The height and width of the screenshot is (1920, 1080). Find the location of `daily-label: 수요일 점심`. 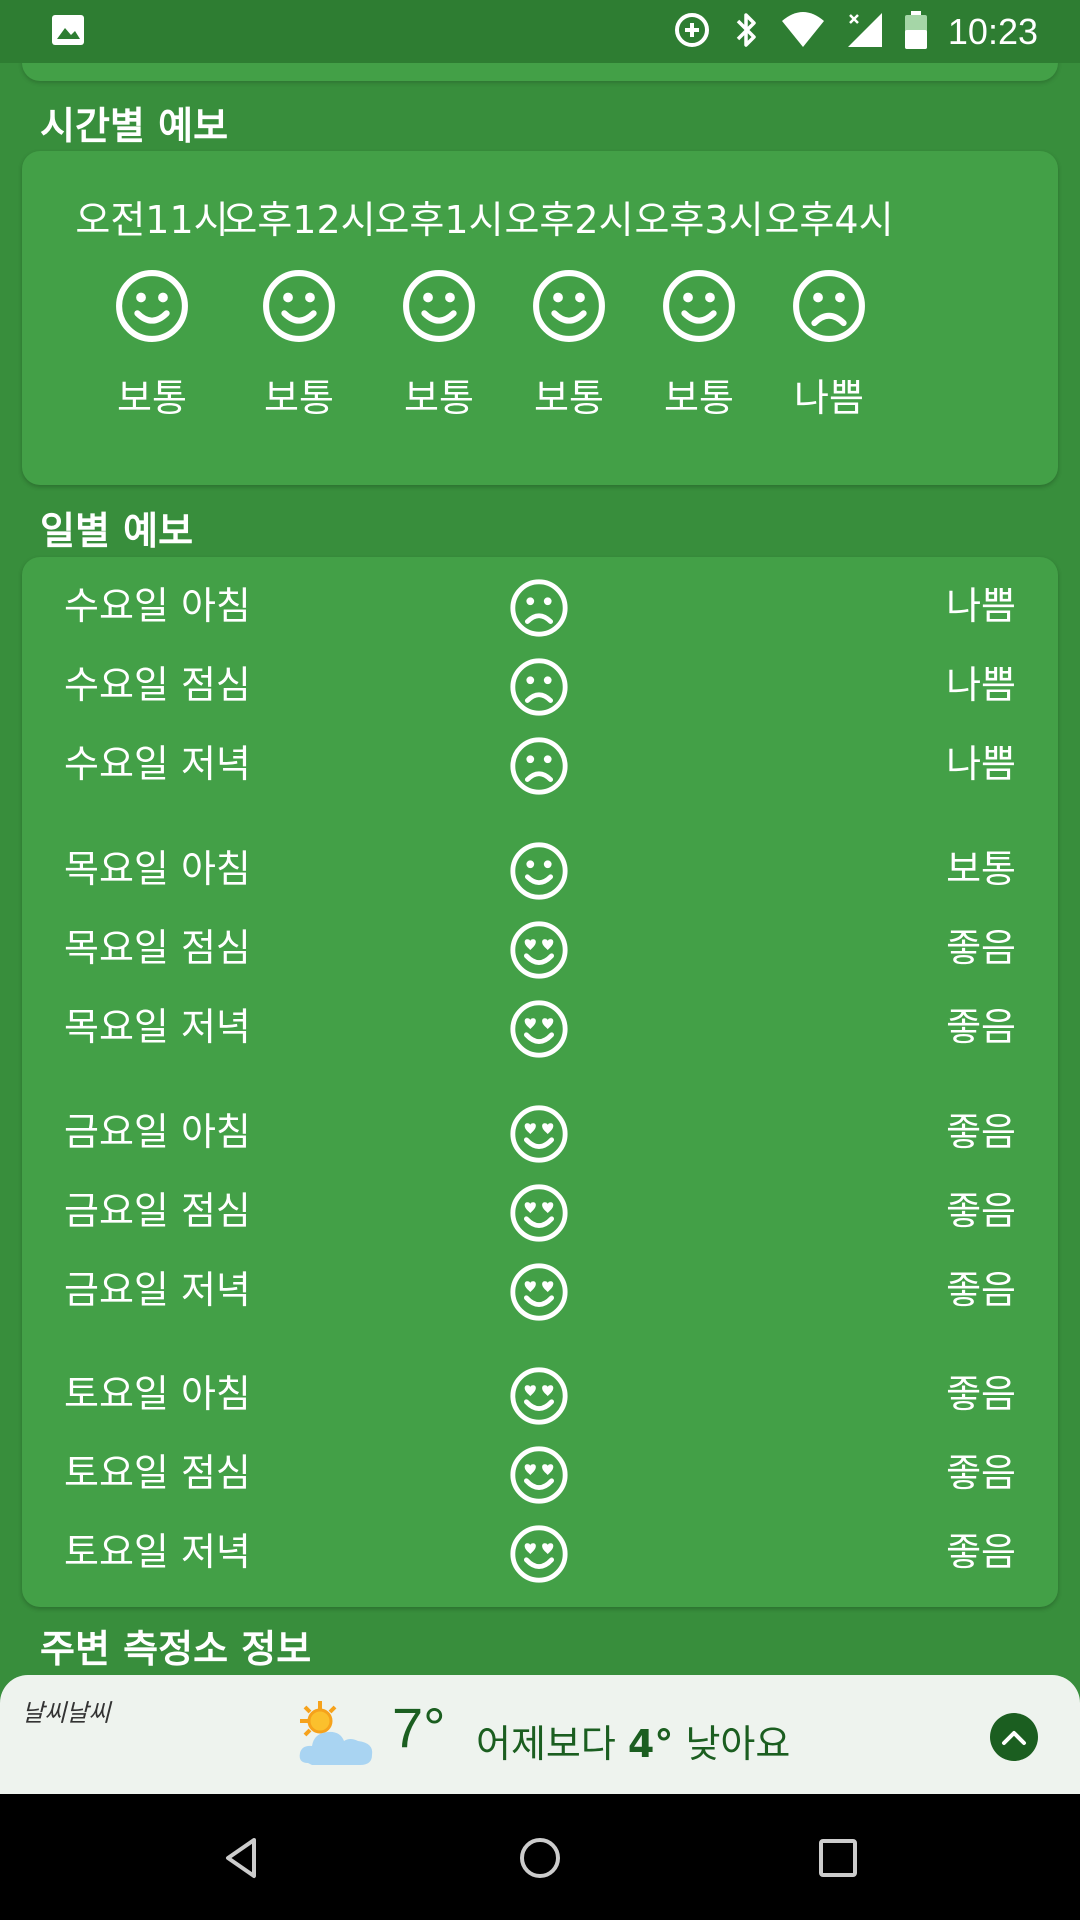

daily-label: 수요일 점심 is located at coordinates (157, 685).